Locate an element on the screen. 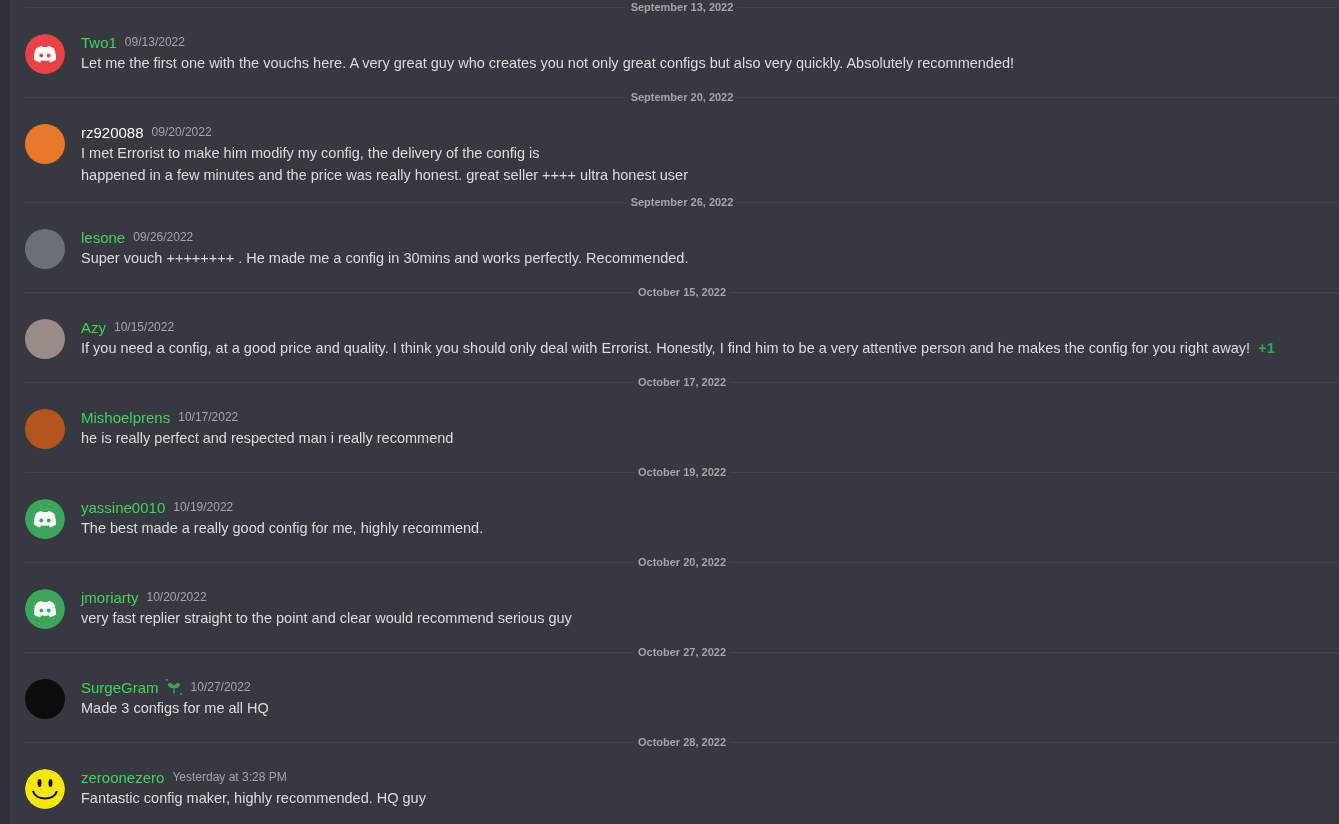 The width and height of the screenshot is (1339, 824). timestamp: 09/20/2022 is located at coordinates (181, 132).